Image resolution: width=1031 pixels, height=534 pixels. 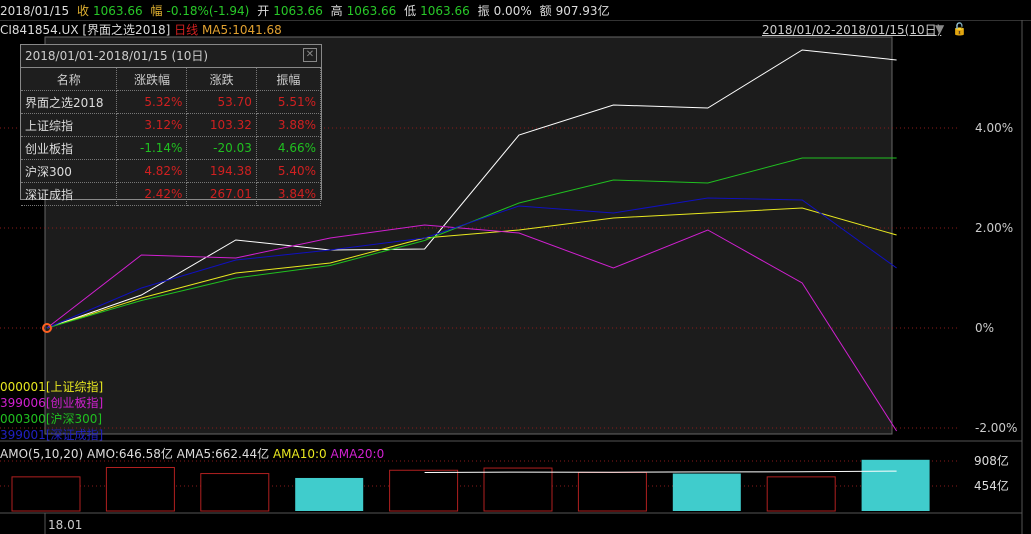 What do you see at coordinates (221, 194) in the screenshot?
I see `table-cell: 267.01` at bounding box center [221, 194].